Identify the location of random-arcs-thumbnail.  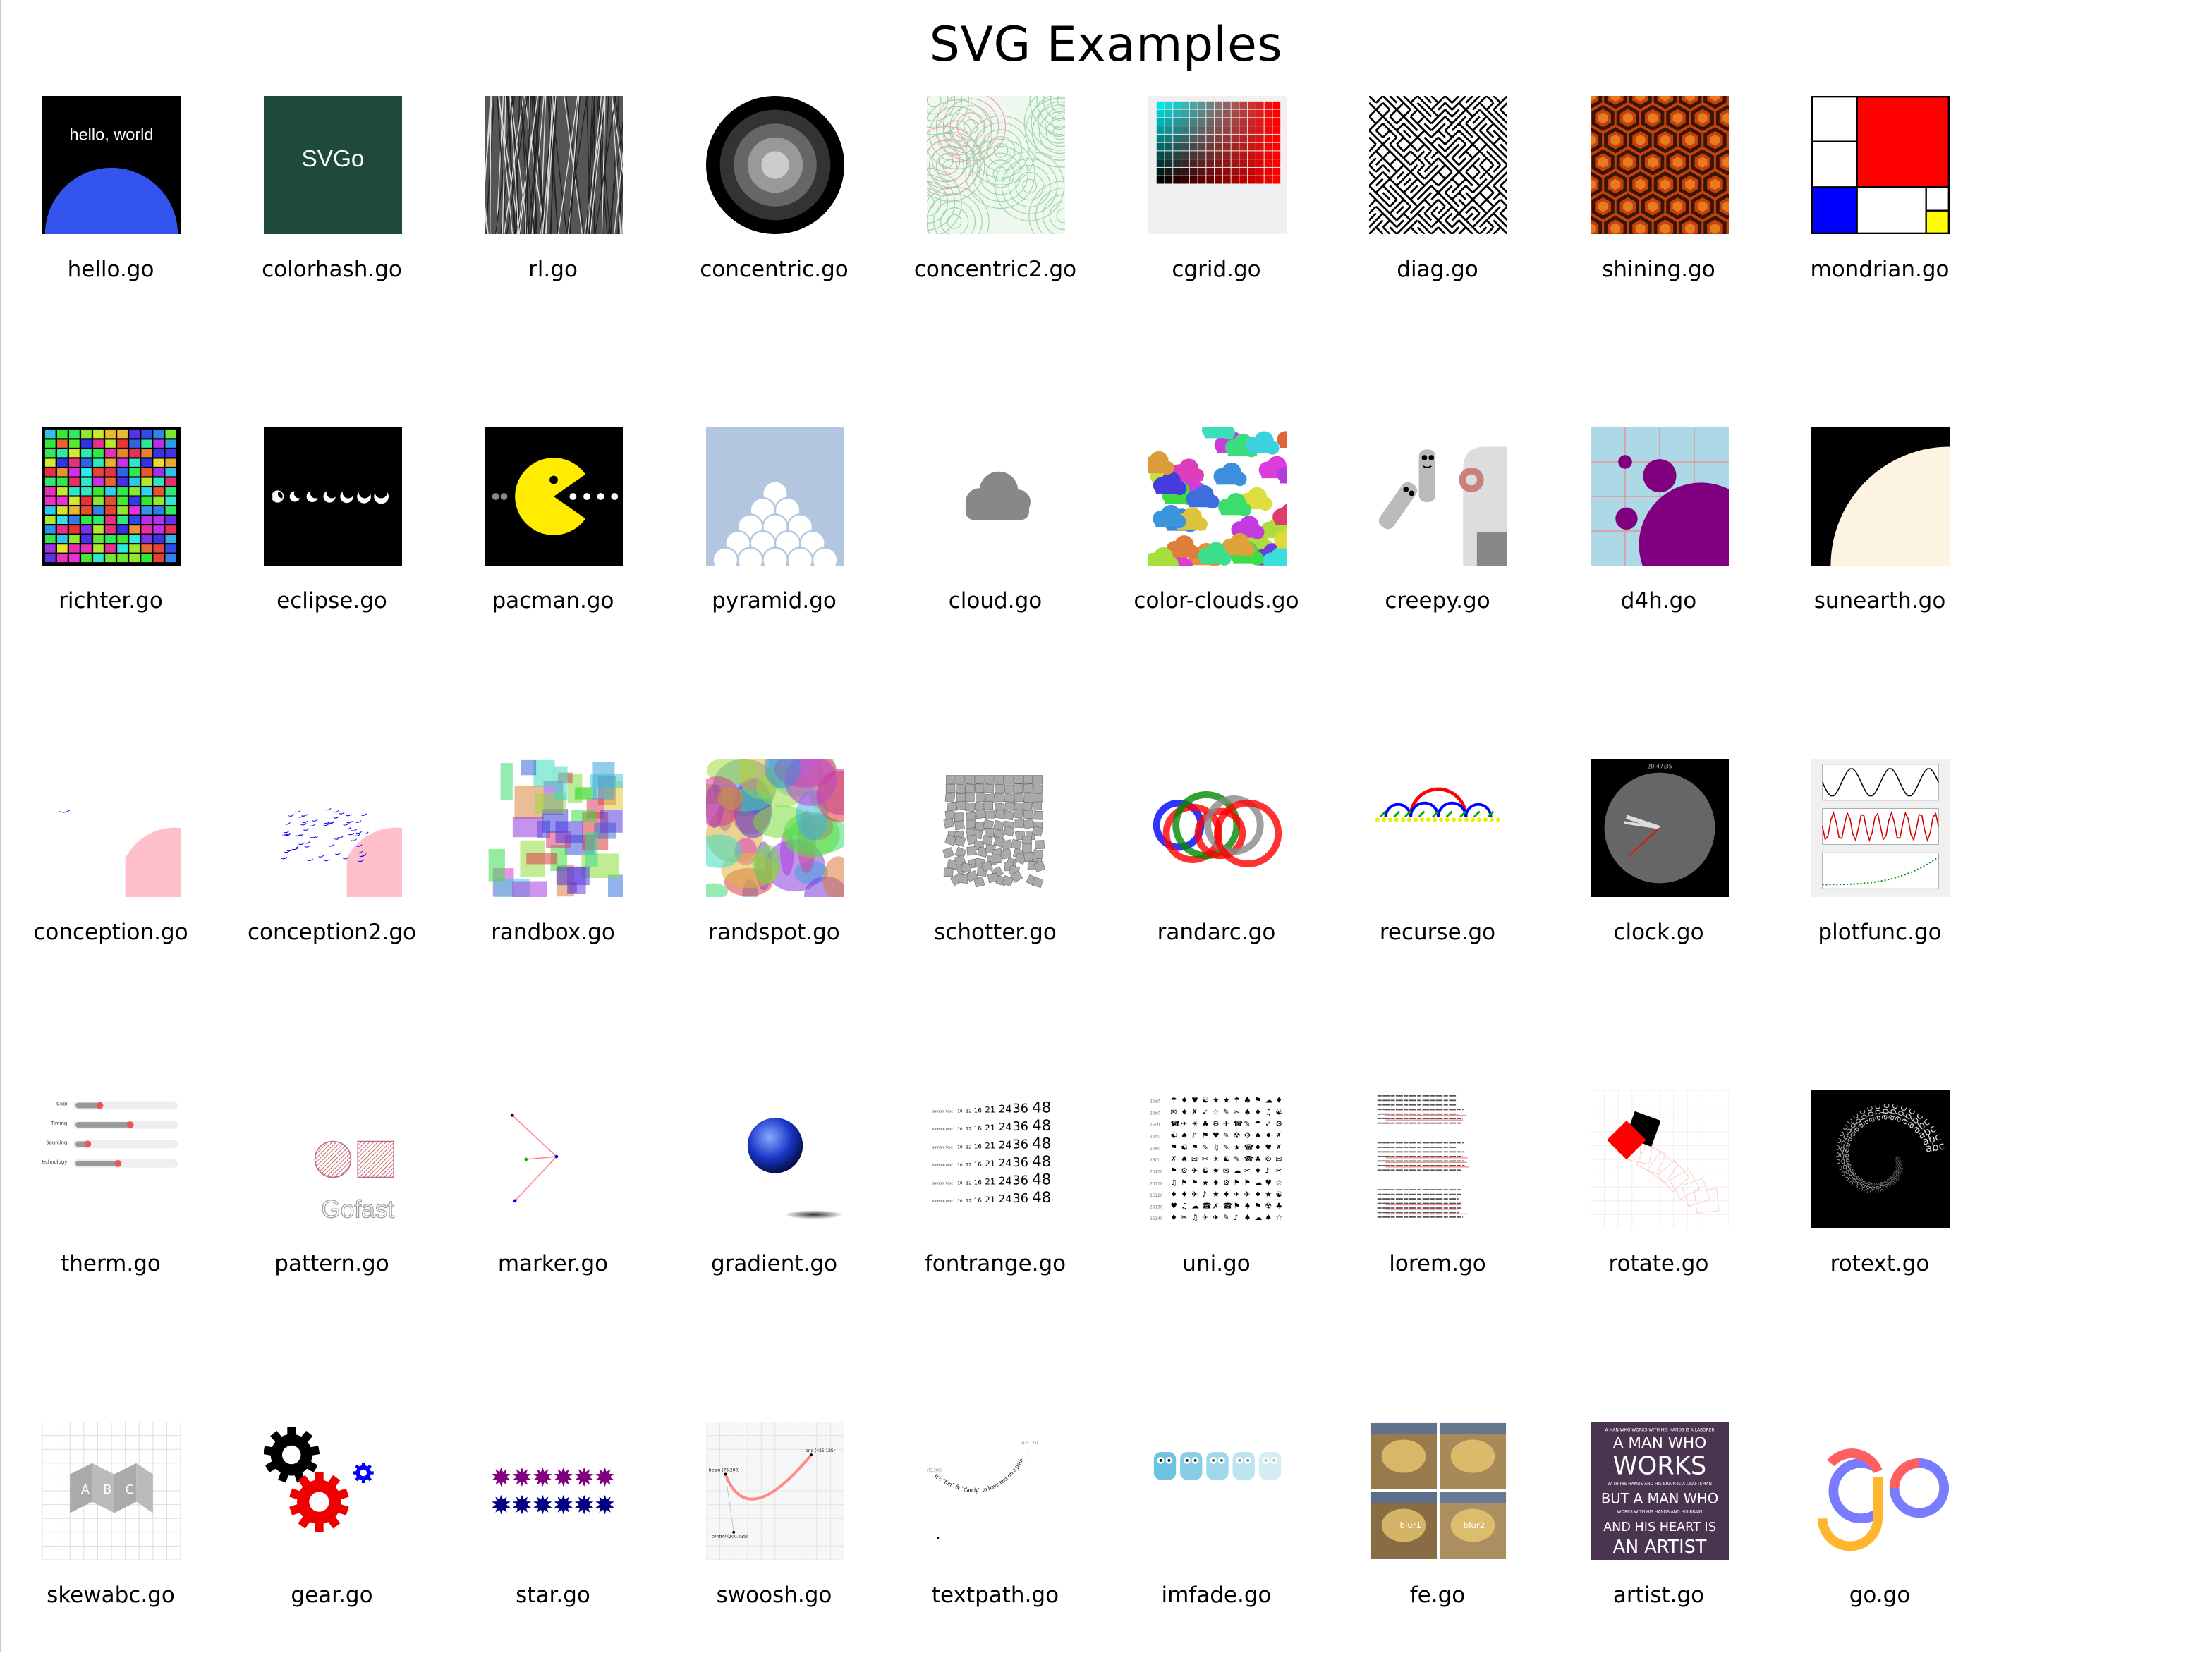
(1218, 828).